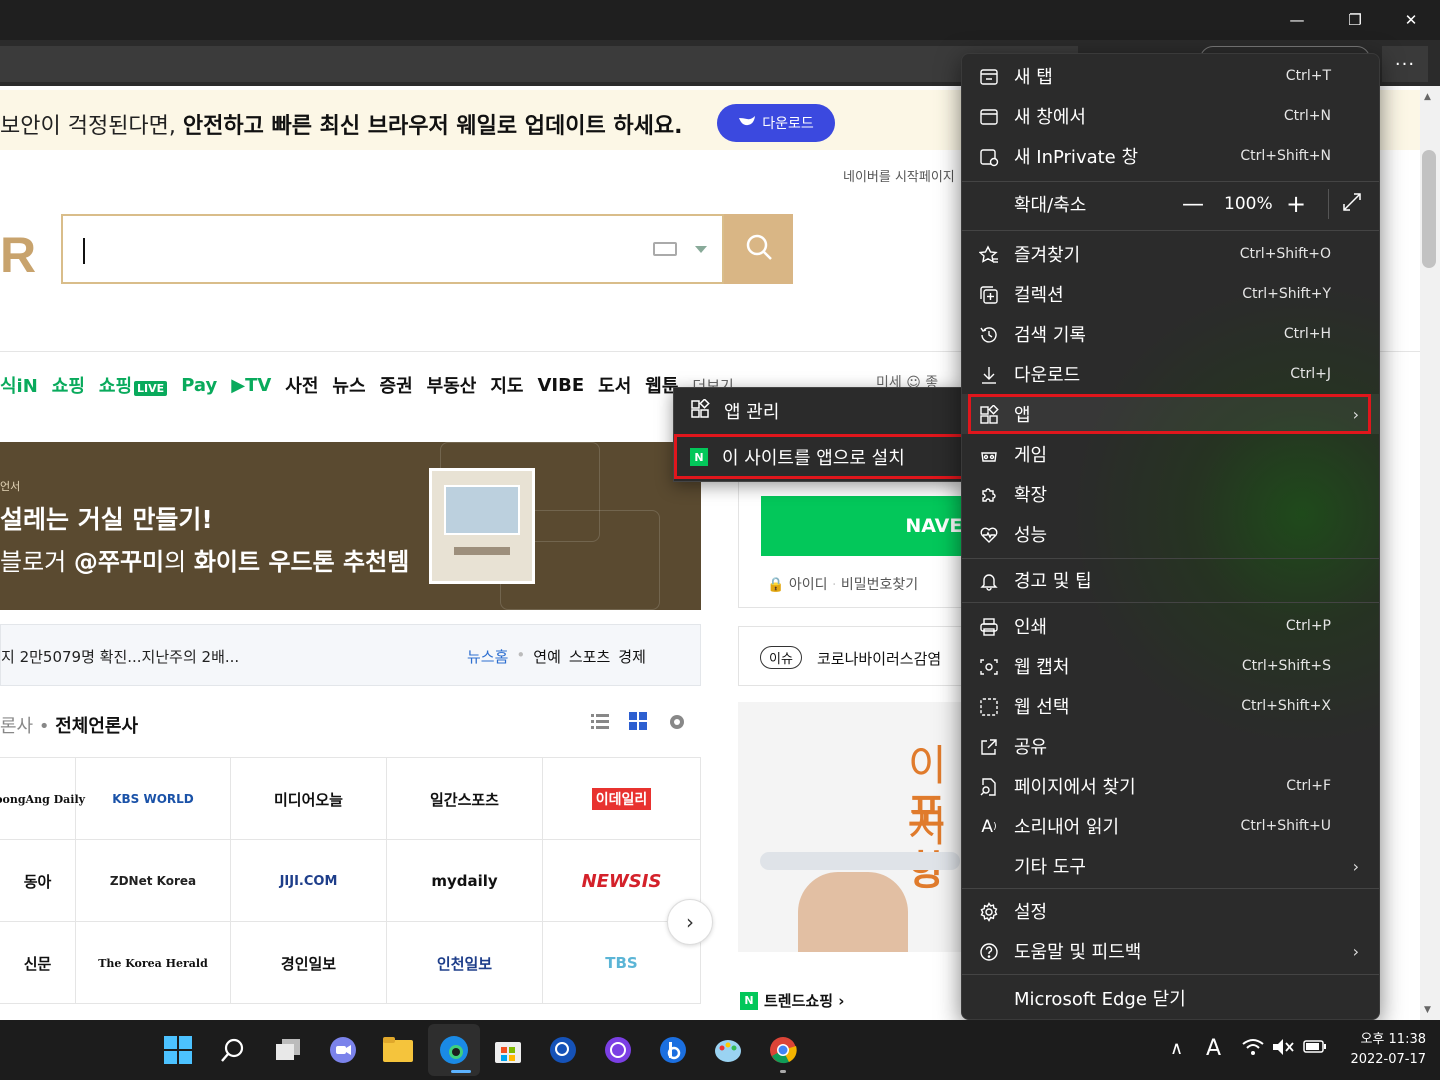  What do you see at coordinates (38, 881) in the screenshot?
I see `press-logo: 동아` at bounding box center [38, 881].